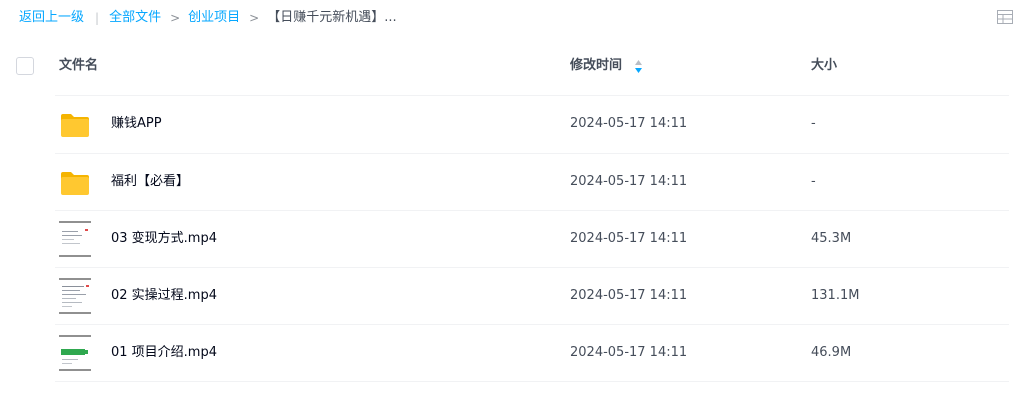  What do you see at coordinates (831, 352) in the screenshot?
I see `file-size: 46.9M` at bounding box center [831, 352].